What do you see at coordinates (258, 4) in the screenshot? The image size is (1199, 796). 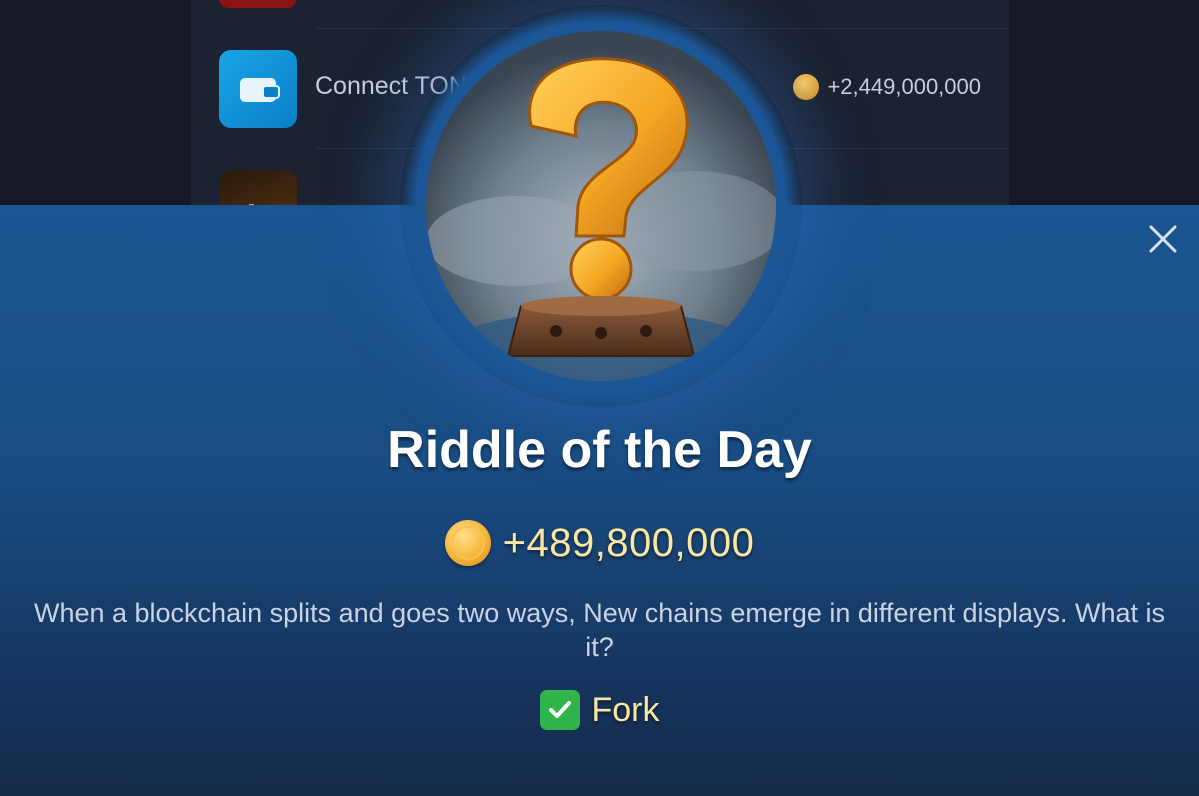 I see `task-icon-partial` at bounding box center [258, 4].